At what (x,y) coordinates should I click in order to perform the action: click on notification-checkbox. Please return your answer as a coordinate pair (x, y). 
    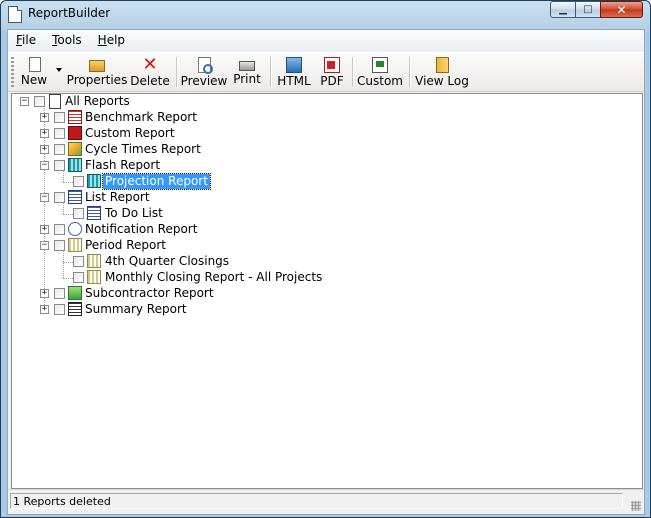
    Looking at the image, I should click on (59, 229).